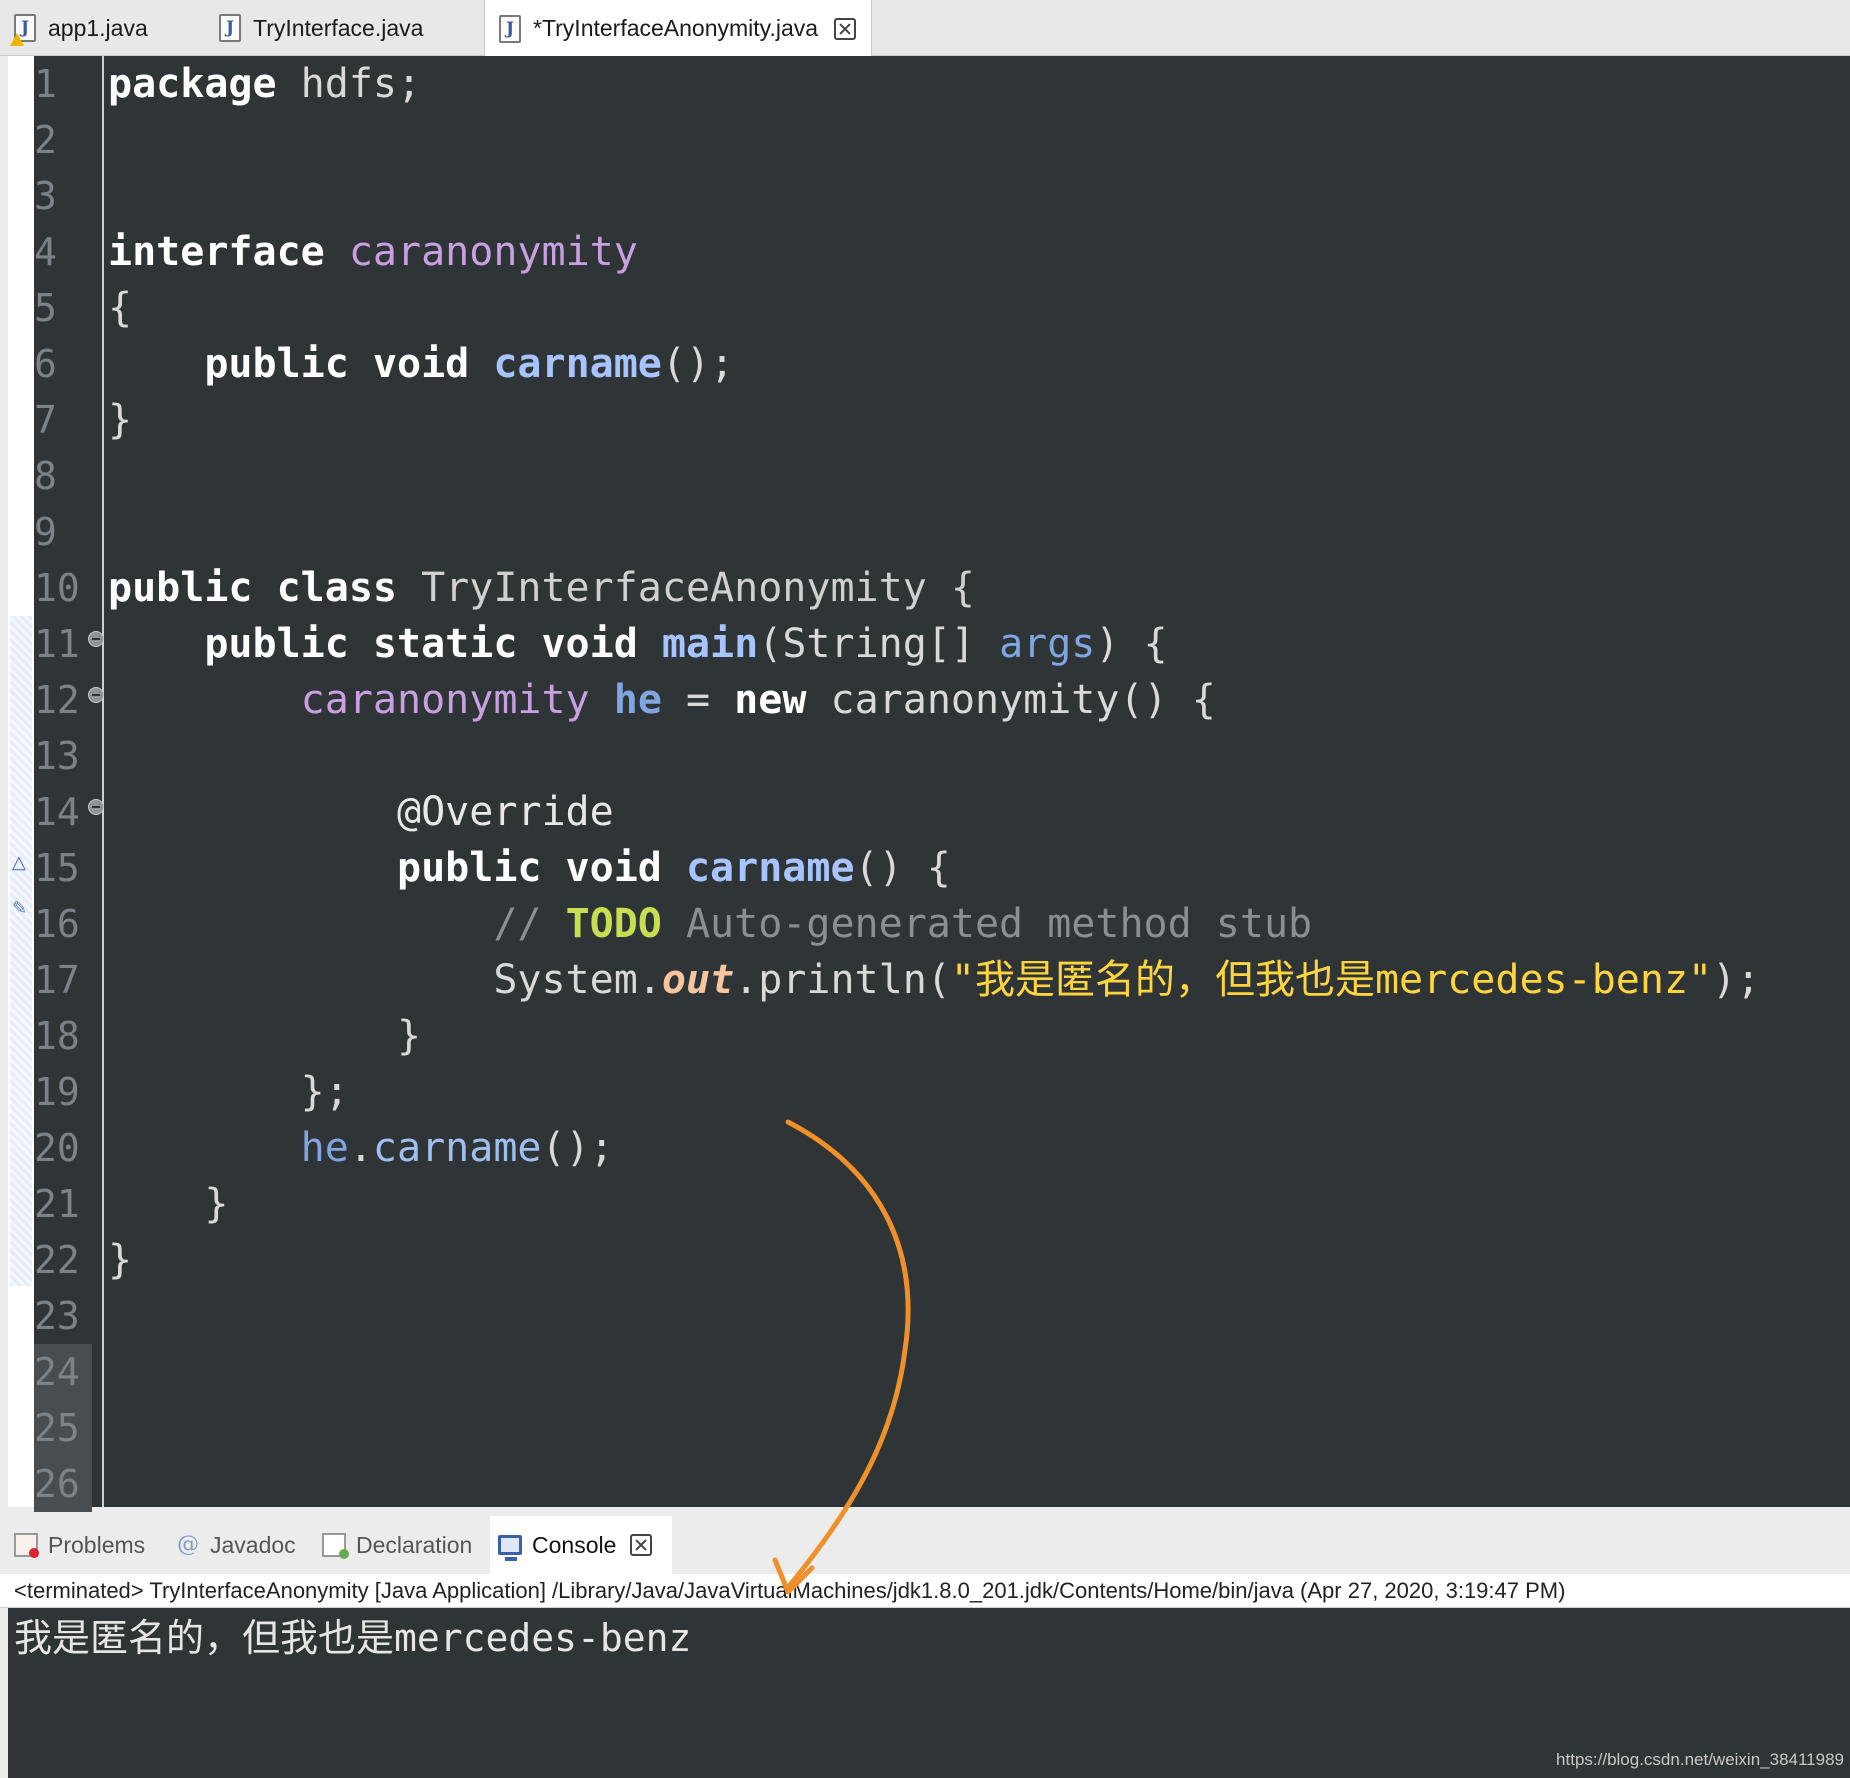 The width and height of the screenshot is (1850, 1778). What do you see at coordinates (120, 1260) in the screenshot?
I see `code-line-22: }` at bounding box center [120, 1260].